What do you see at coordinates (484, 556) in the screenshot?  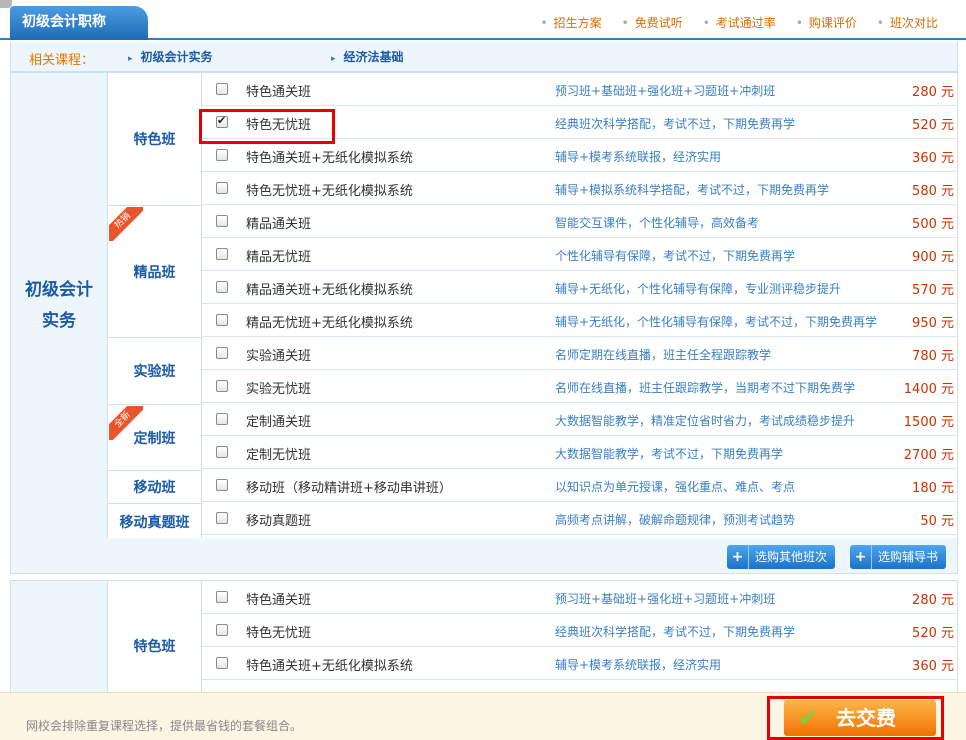 I see `action-button-bar: + 选购其他班次 + 选购辅导书` at bounding box center [484, 556].